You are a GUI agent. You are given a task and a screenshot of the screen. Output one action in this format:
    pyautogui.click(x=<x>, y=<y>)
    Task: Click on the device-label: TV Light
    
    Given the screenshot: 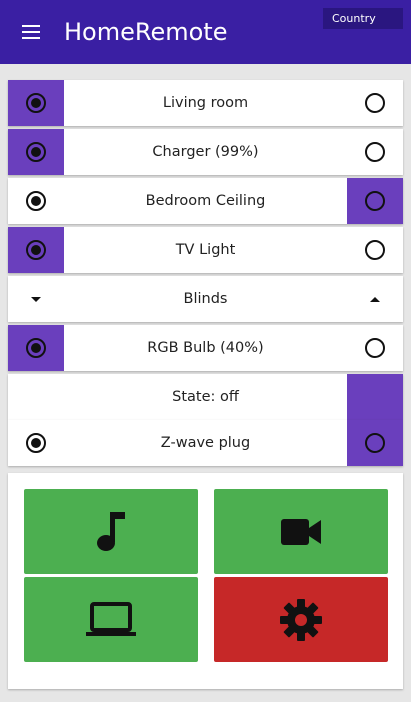 What is the action you would take?
    pyautogui.click(x=205, y=250)
    